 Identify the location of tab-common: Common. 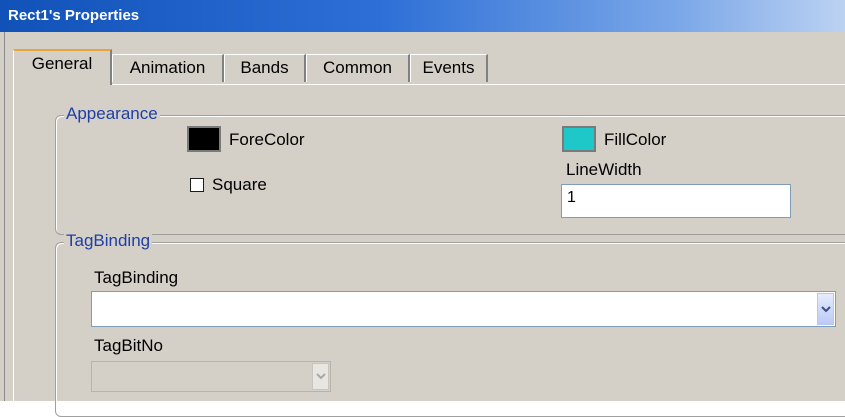
(358, 68).